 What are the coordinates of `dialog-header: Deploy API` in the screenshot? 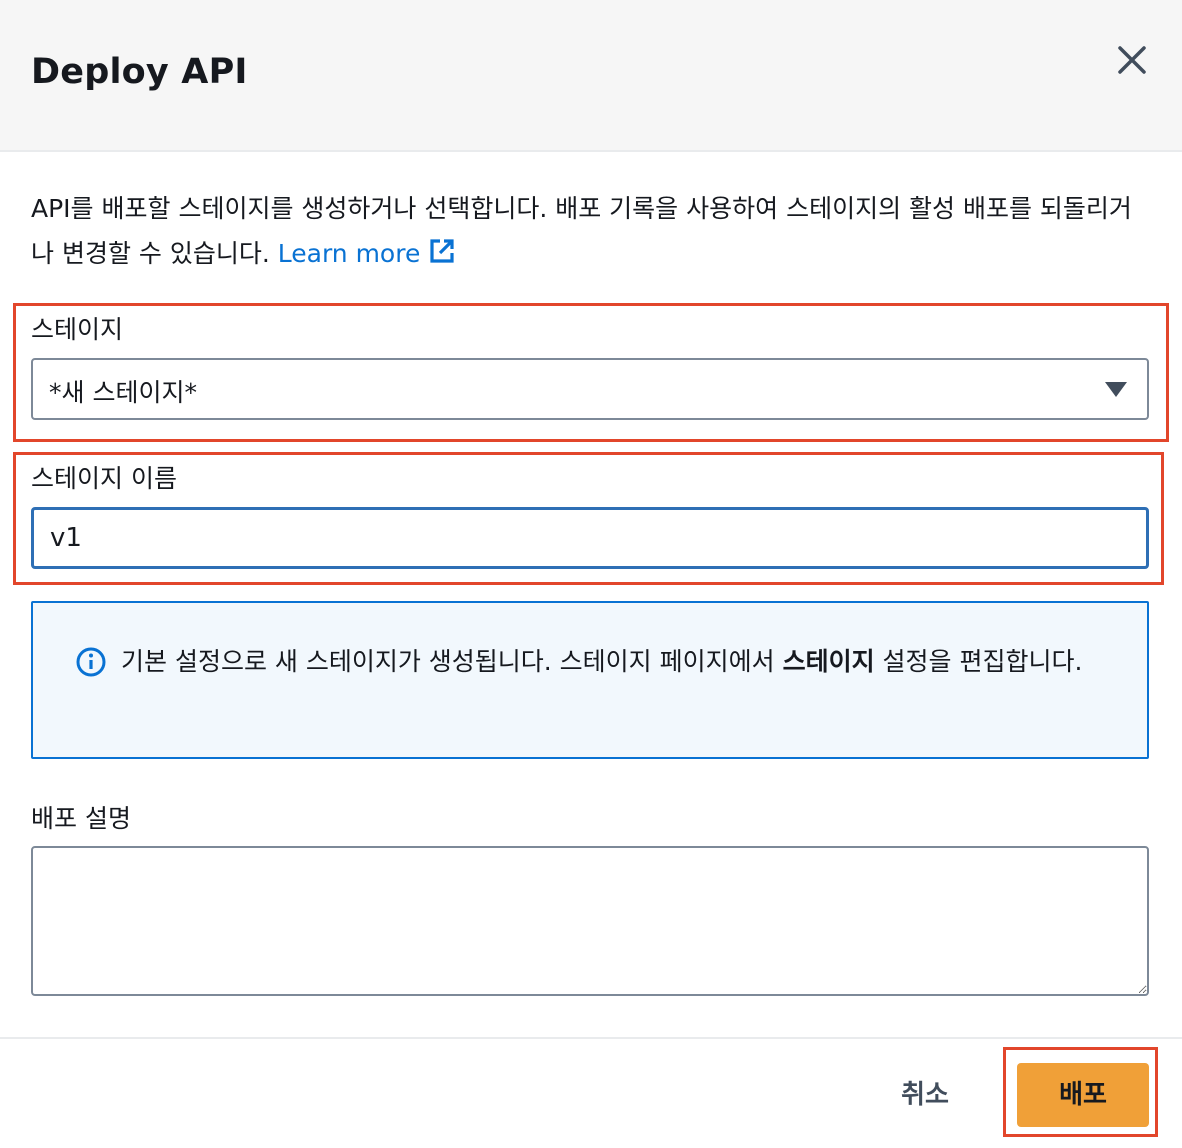 It's located at (591, 76).